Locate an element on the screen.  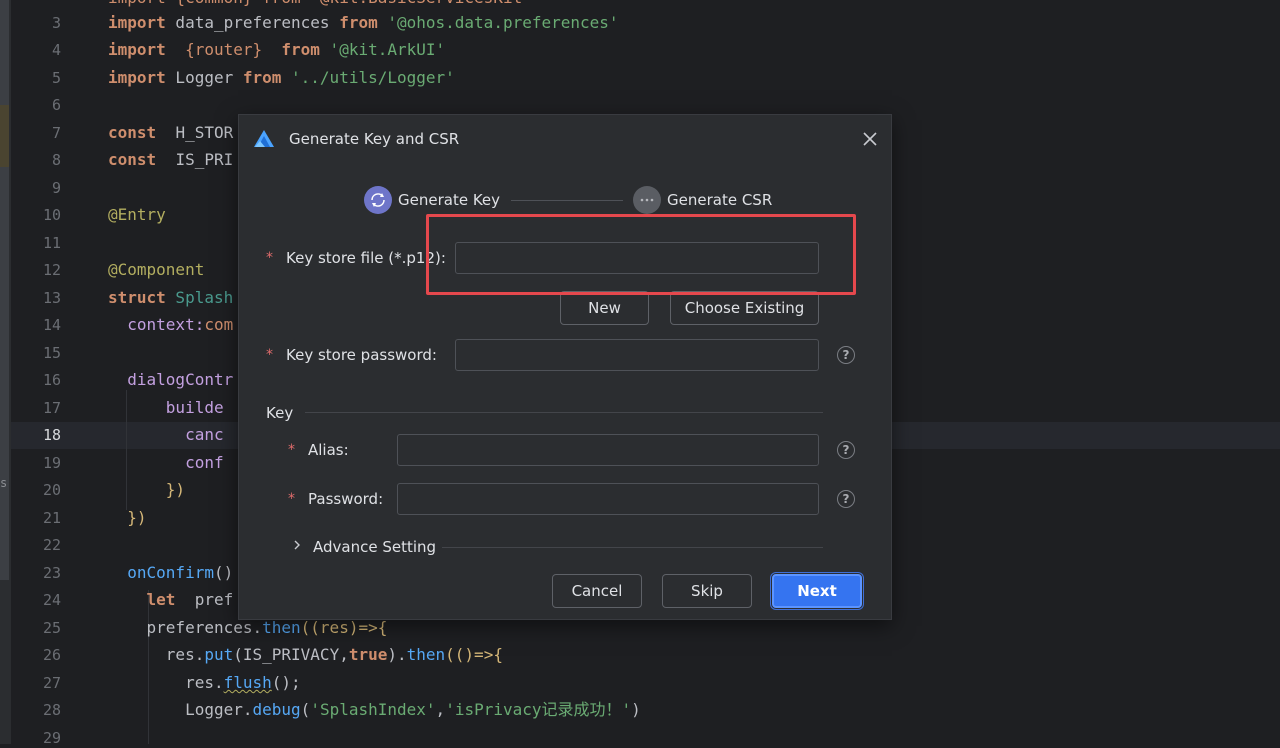
line-number: 3 is located at coordinates (56, 23).